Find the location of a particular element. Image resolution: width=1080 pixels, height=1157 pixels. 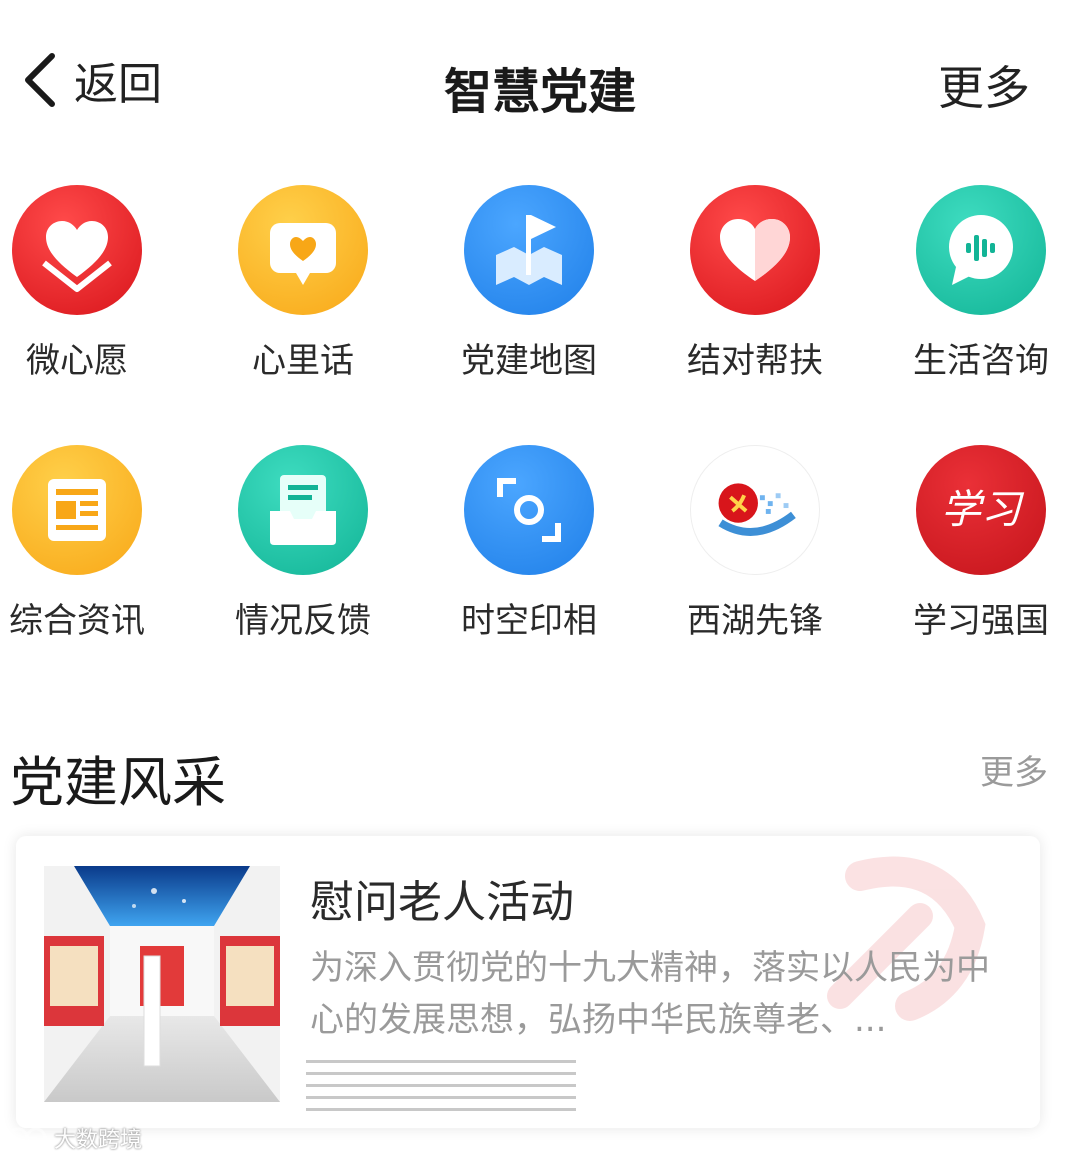

feature-item-wish: 微心愿 is located at coordinates (81, 285).